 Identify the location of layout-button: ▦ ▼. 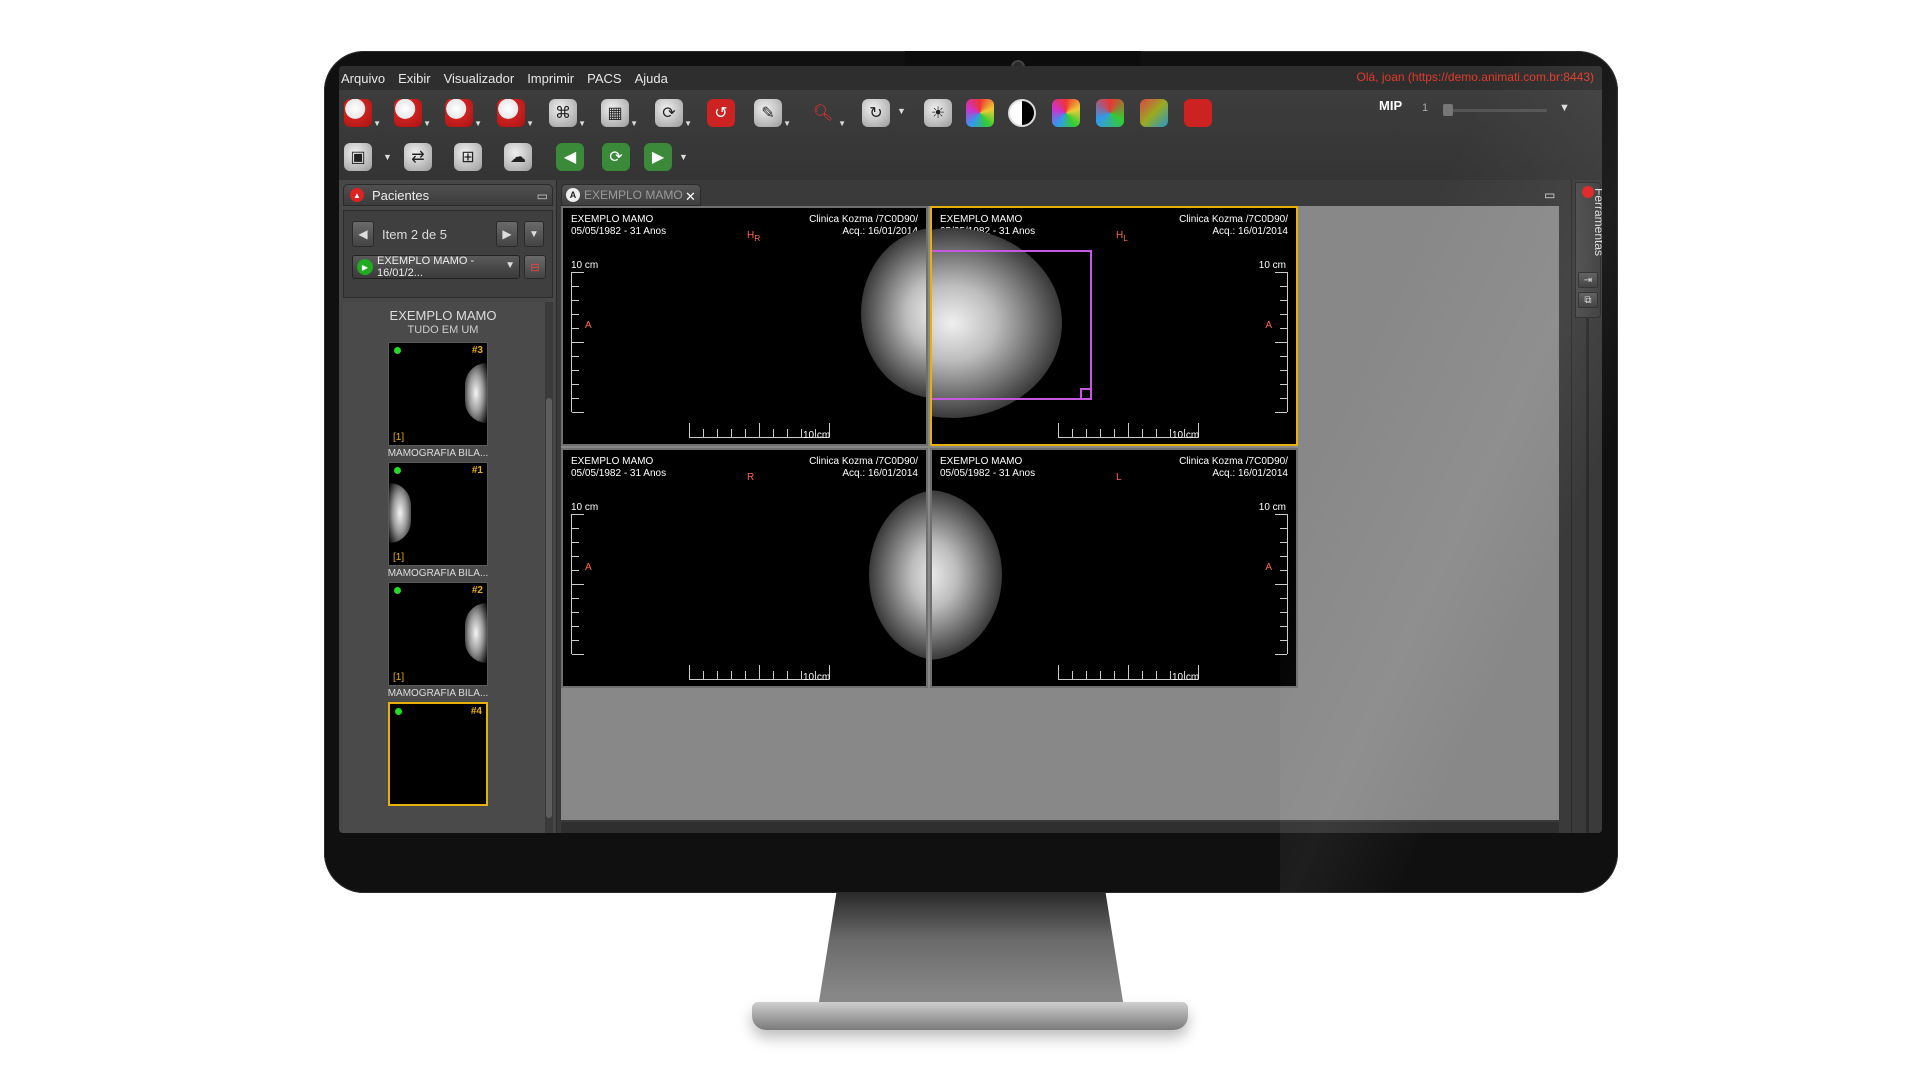
(617, 113).